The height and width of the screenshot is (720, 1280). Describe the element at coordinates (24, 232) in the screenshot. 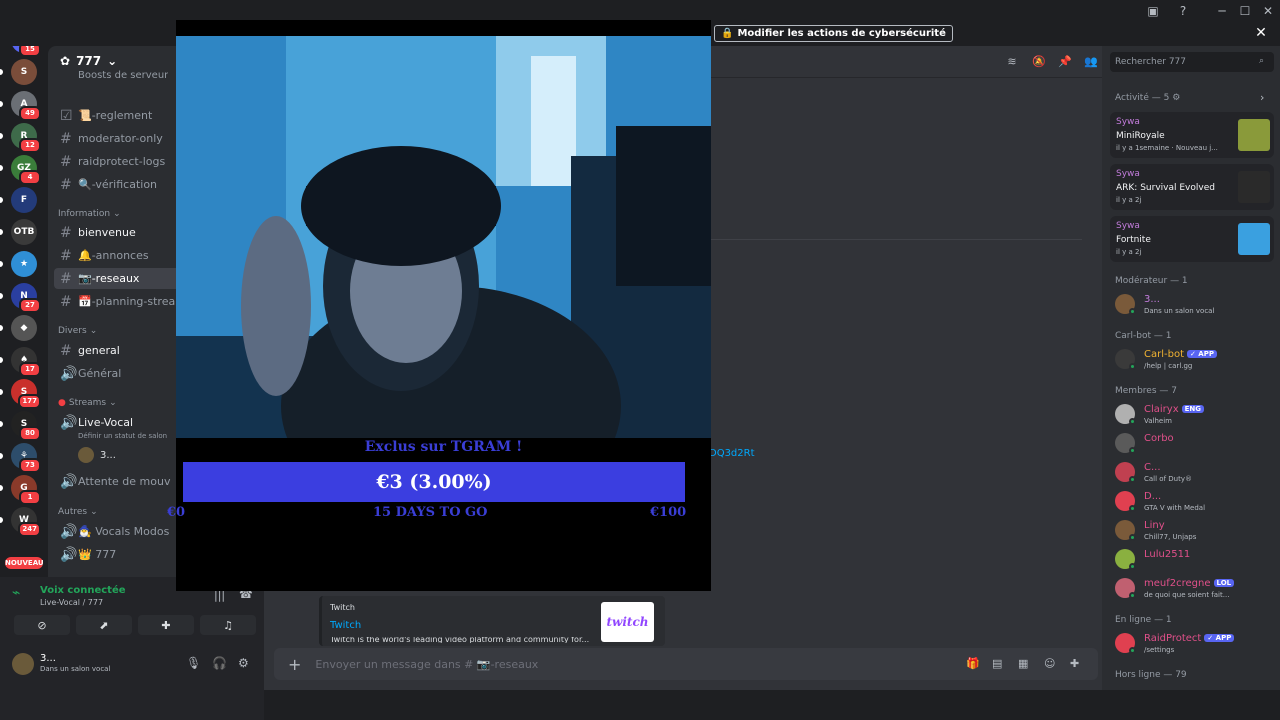

I see `server-icon: OTB` at that location.